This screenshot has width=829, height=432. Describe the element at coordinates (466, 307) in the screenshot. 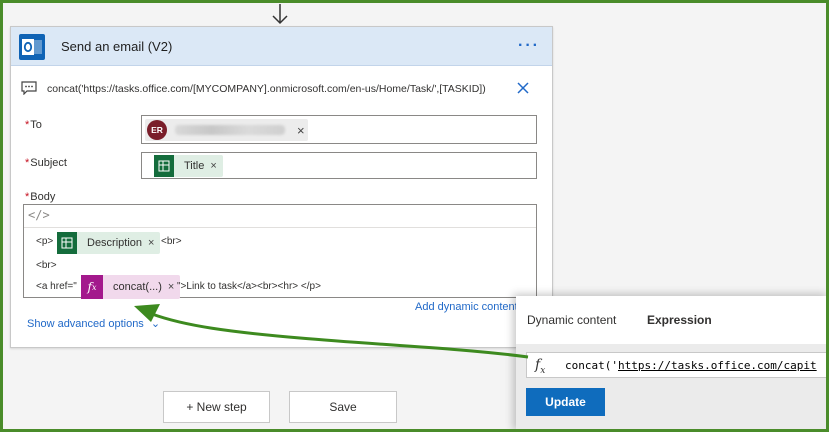

I see `add-dynamic-content-link: Add dynamic content` at that location.